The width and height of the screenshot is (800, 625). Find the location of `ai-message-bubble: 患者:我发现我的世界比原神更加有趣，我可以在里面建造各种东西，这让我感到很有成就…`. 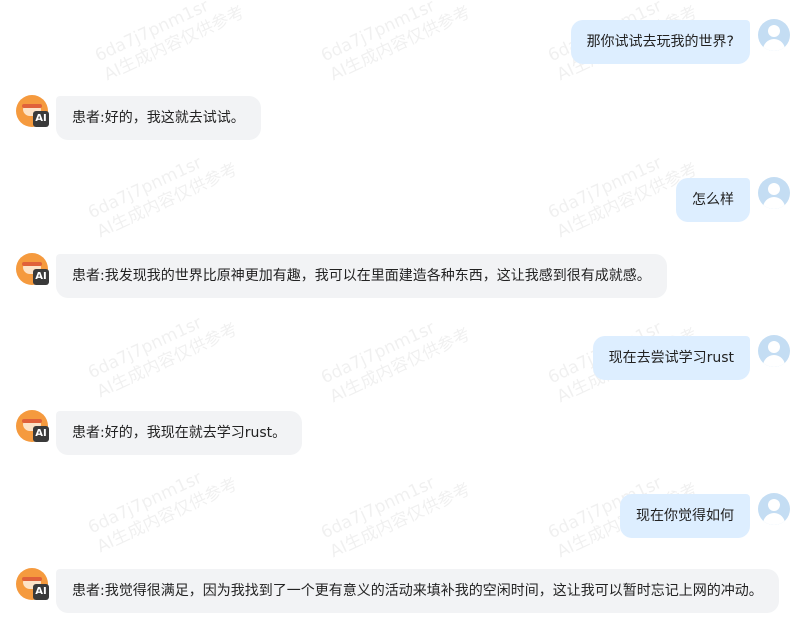

ai-message-bubble: 患者:我发现我的世界比原神更加有趣，我可以在里面建造各种东西，这让我感到很有成就… is located at coordinates (361, 276).